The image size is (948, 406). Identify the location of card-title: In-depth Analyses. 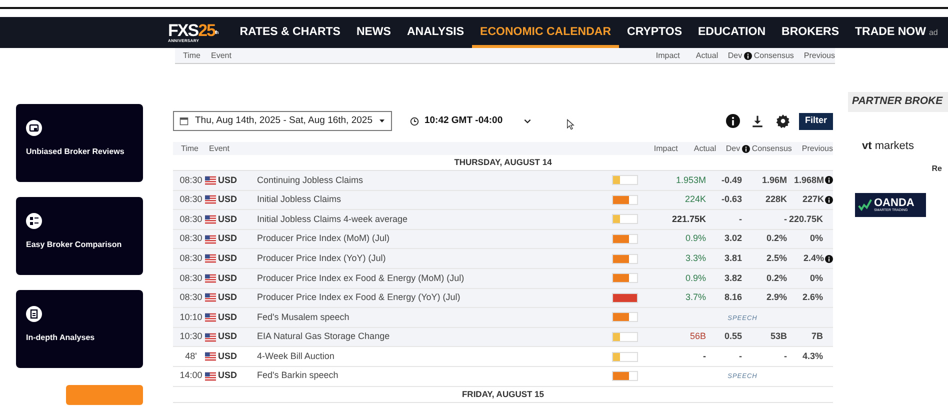
(61, 338).